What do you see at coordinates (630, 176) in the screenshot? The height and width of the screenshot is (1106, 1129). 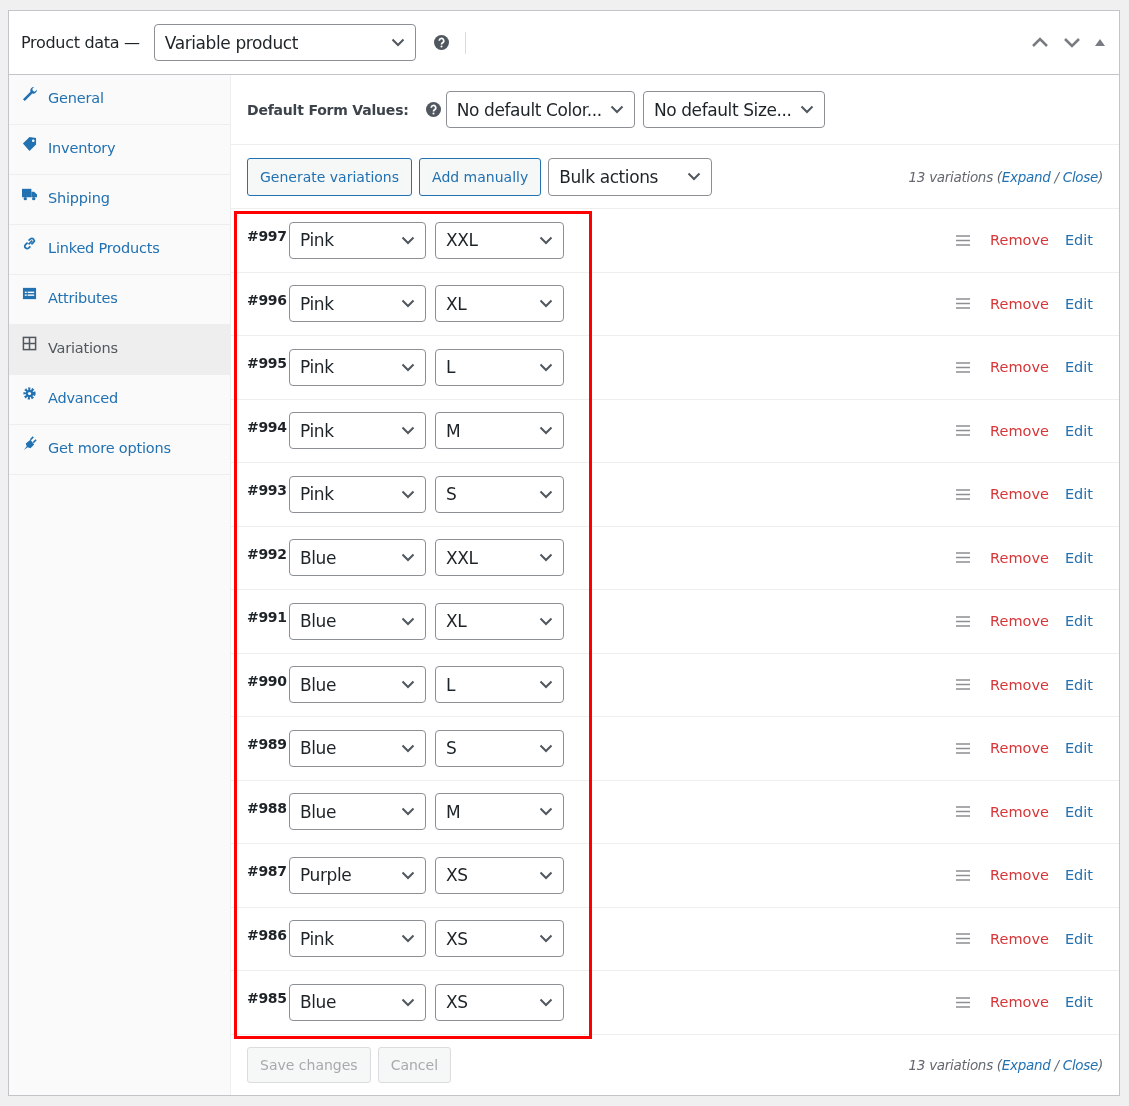 I see `bulk-actions-select: Bulk actions` at bounding box center [630, 176].